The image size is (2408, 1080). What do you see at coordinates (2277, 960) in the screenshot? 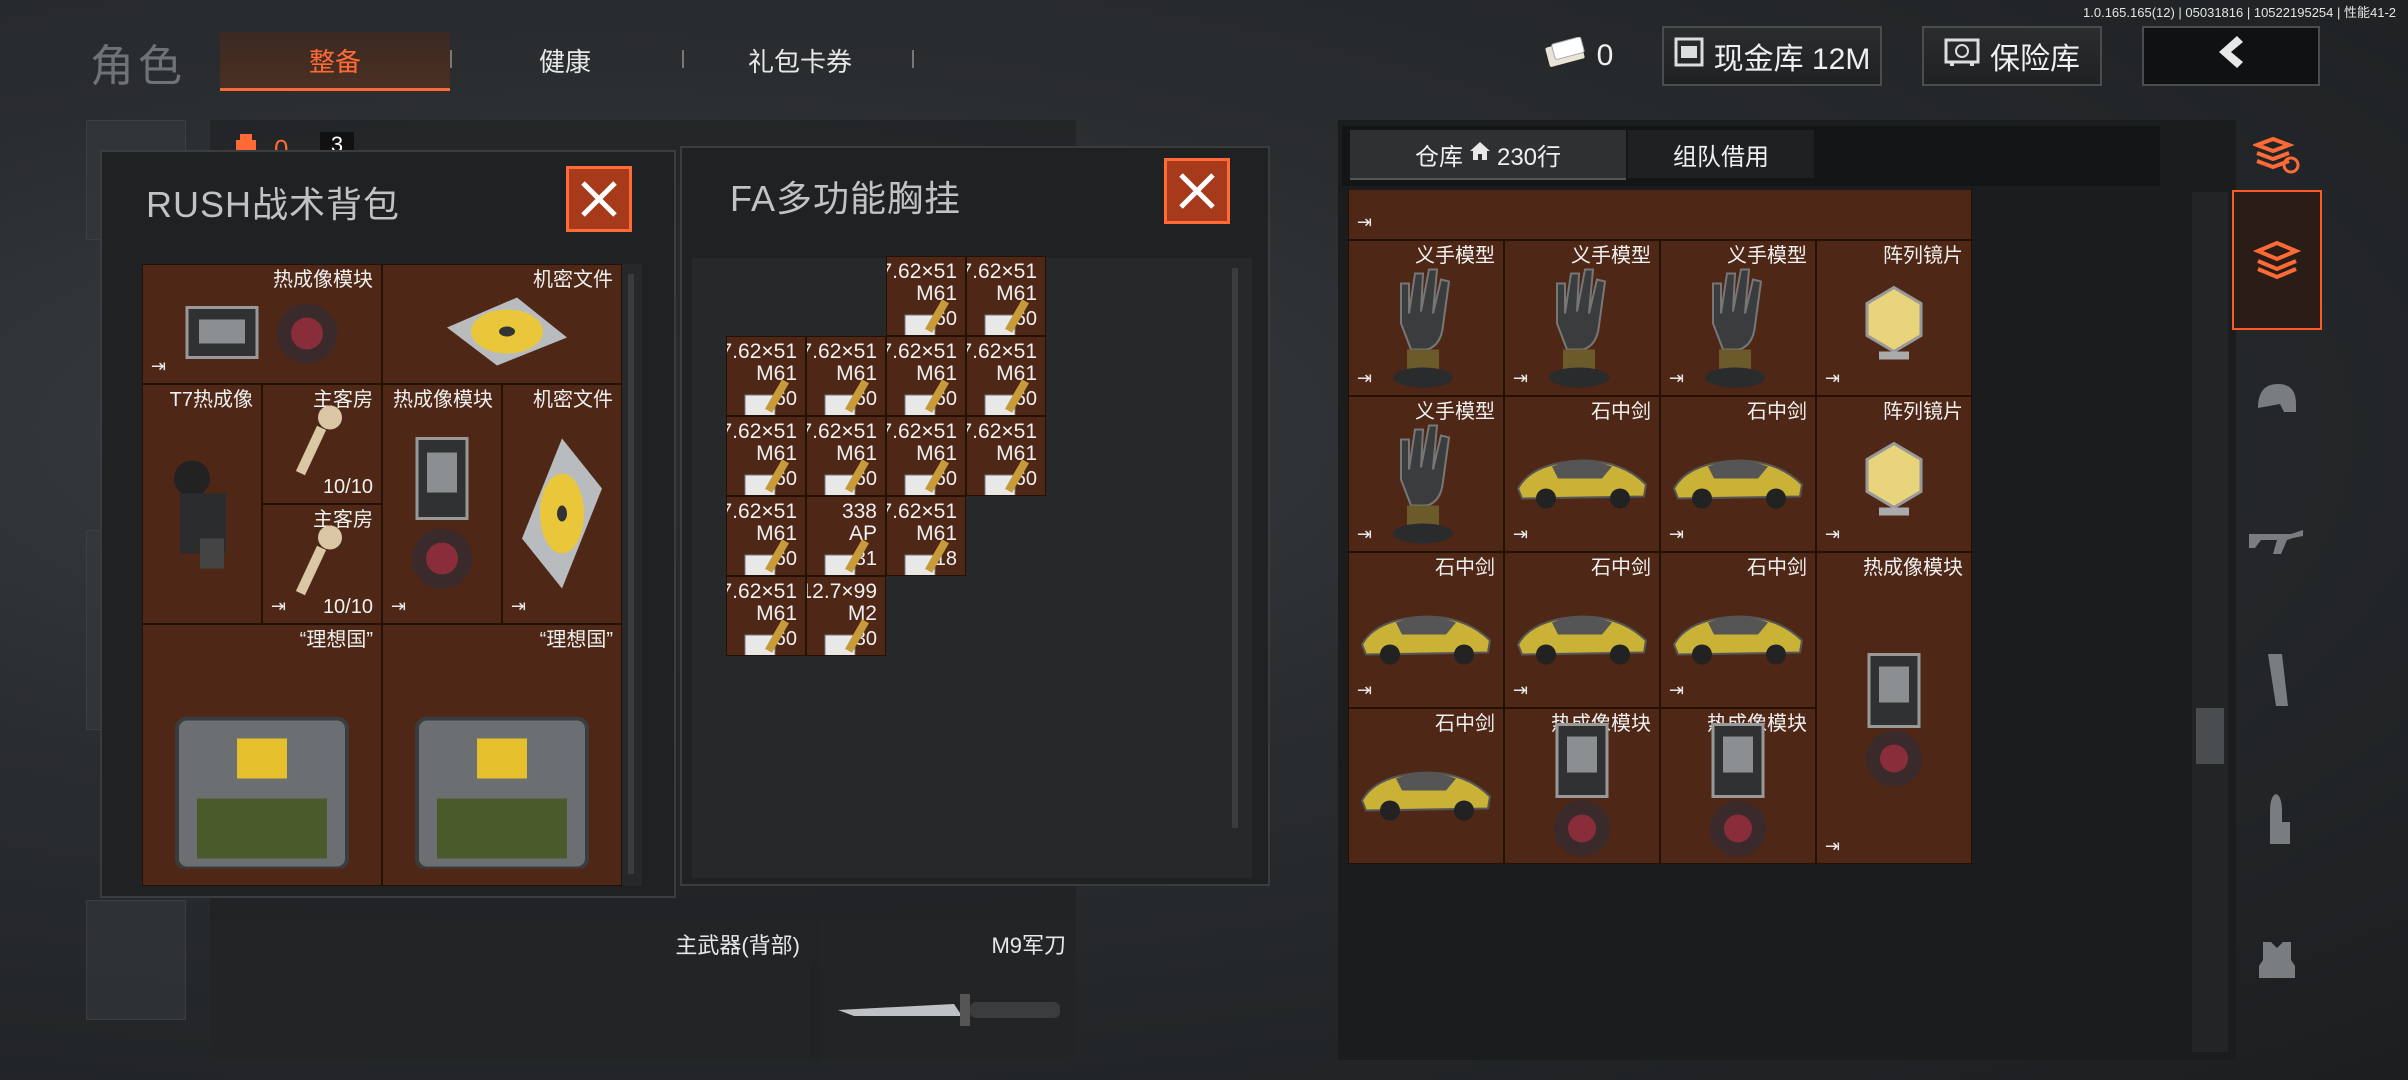
I see `sidebar-armor` at bounding box center [2277, 960].